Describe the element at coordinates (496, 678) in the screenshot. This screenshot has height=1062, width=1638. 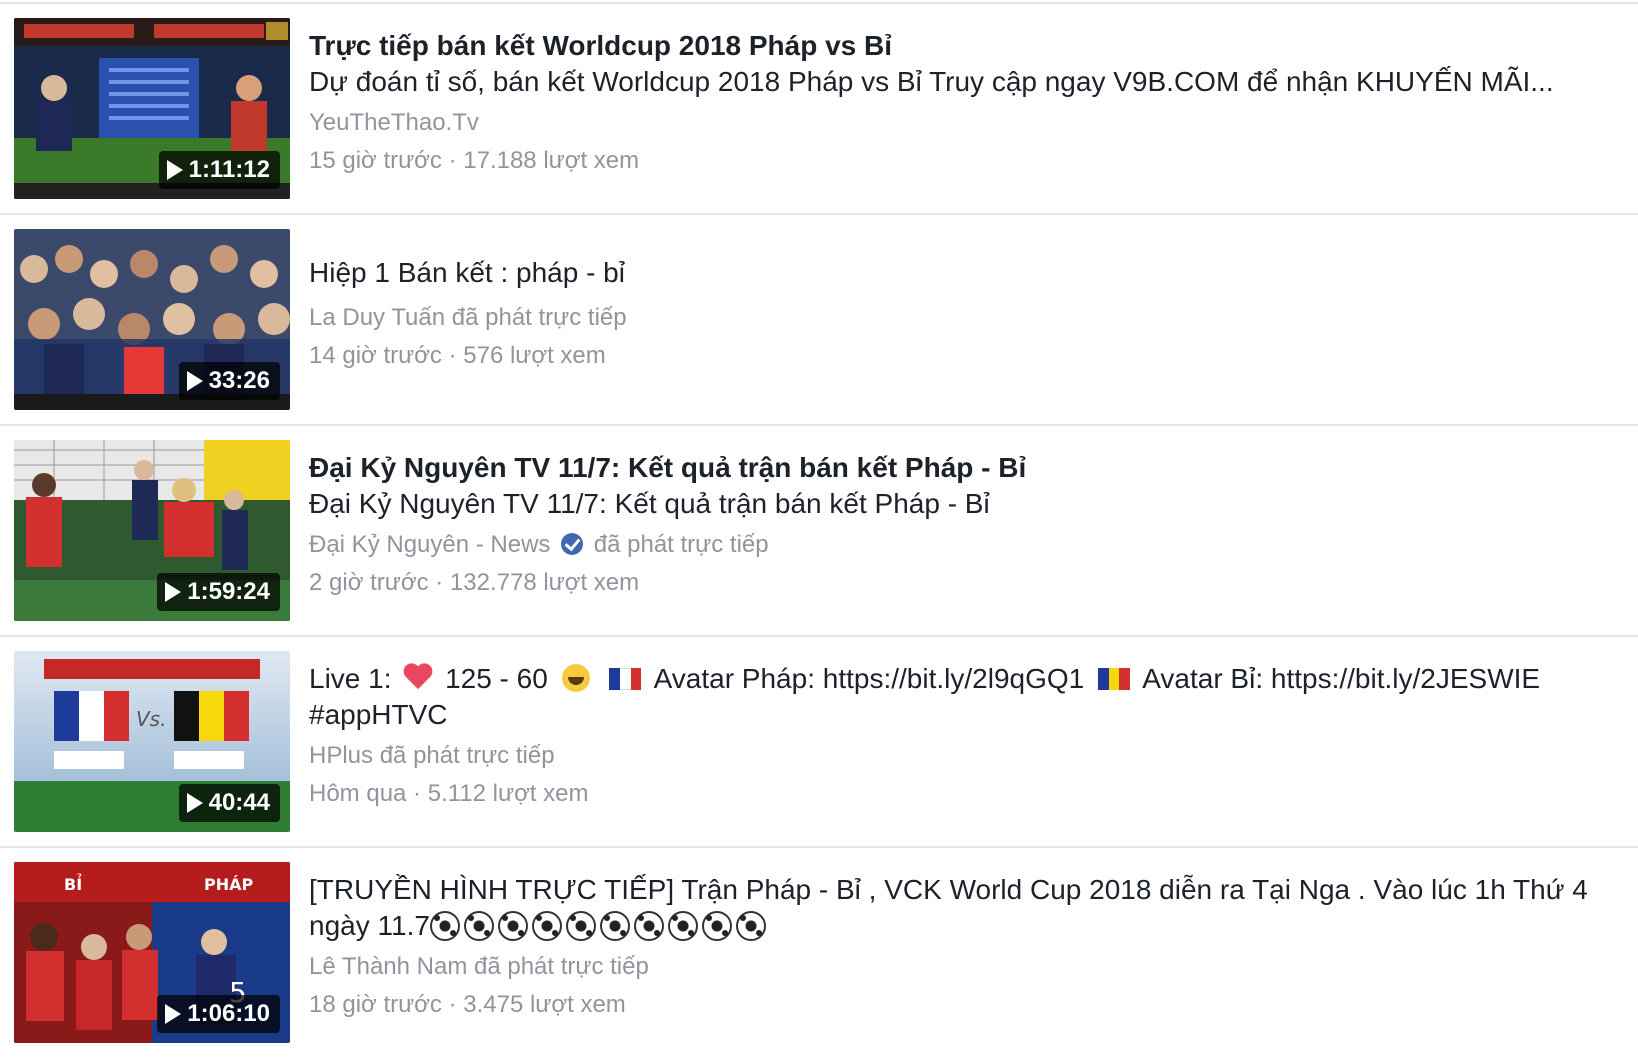
I see `title-part: 125 - 60` at that location.